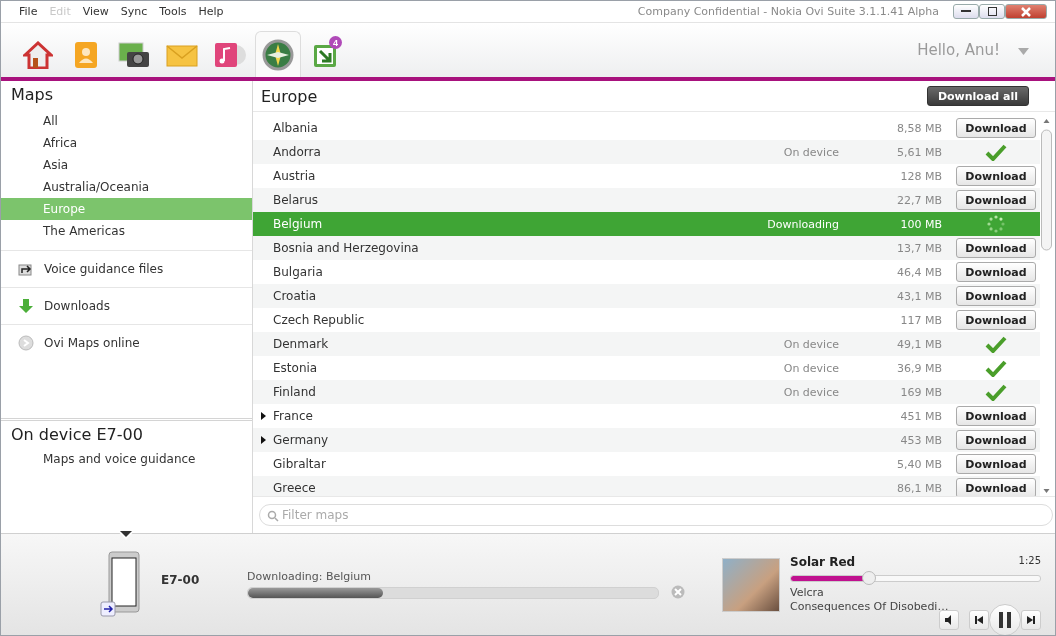 This screenshot has width=1056, height=636. I want to click on map-size: 36,9 MB, so click(919, 368).